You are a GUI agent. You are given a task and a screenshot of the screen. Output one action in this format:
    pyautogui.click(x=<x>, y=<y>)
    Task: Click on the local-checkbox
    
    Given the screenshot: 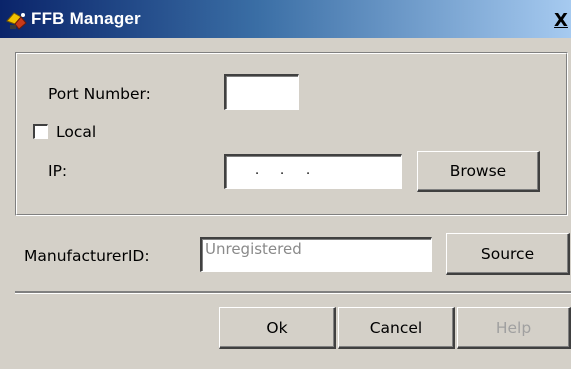 What is the action you would take?
    pyautogui.click(x=40, y=131)
    